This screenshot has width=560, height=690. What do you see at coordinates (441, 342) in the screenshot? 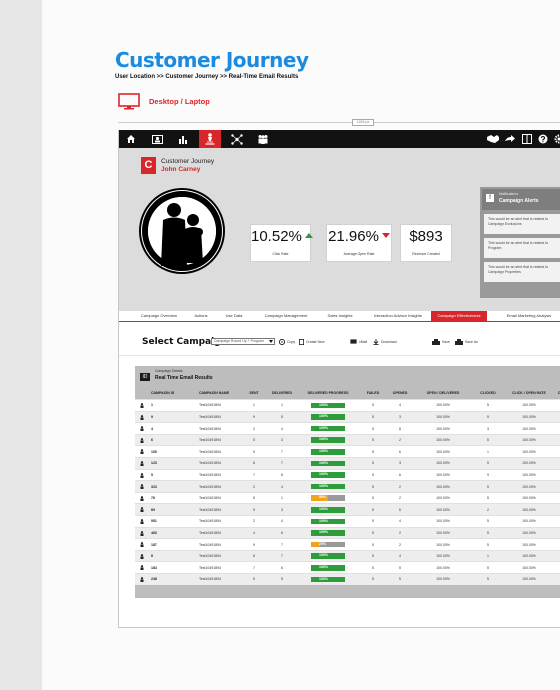
I see `save-button: Save` at bounding box center [441, 342].